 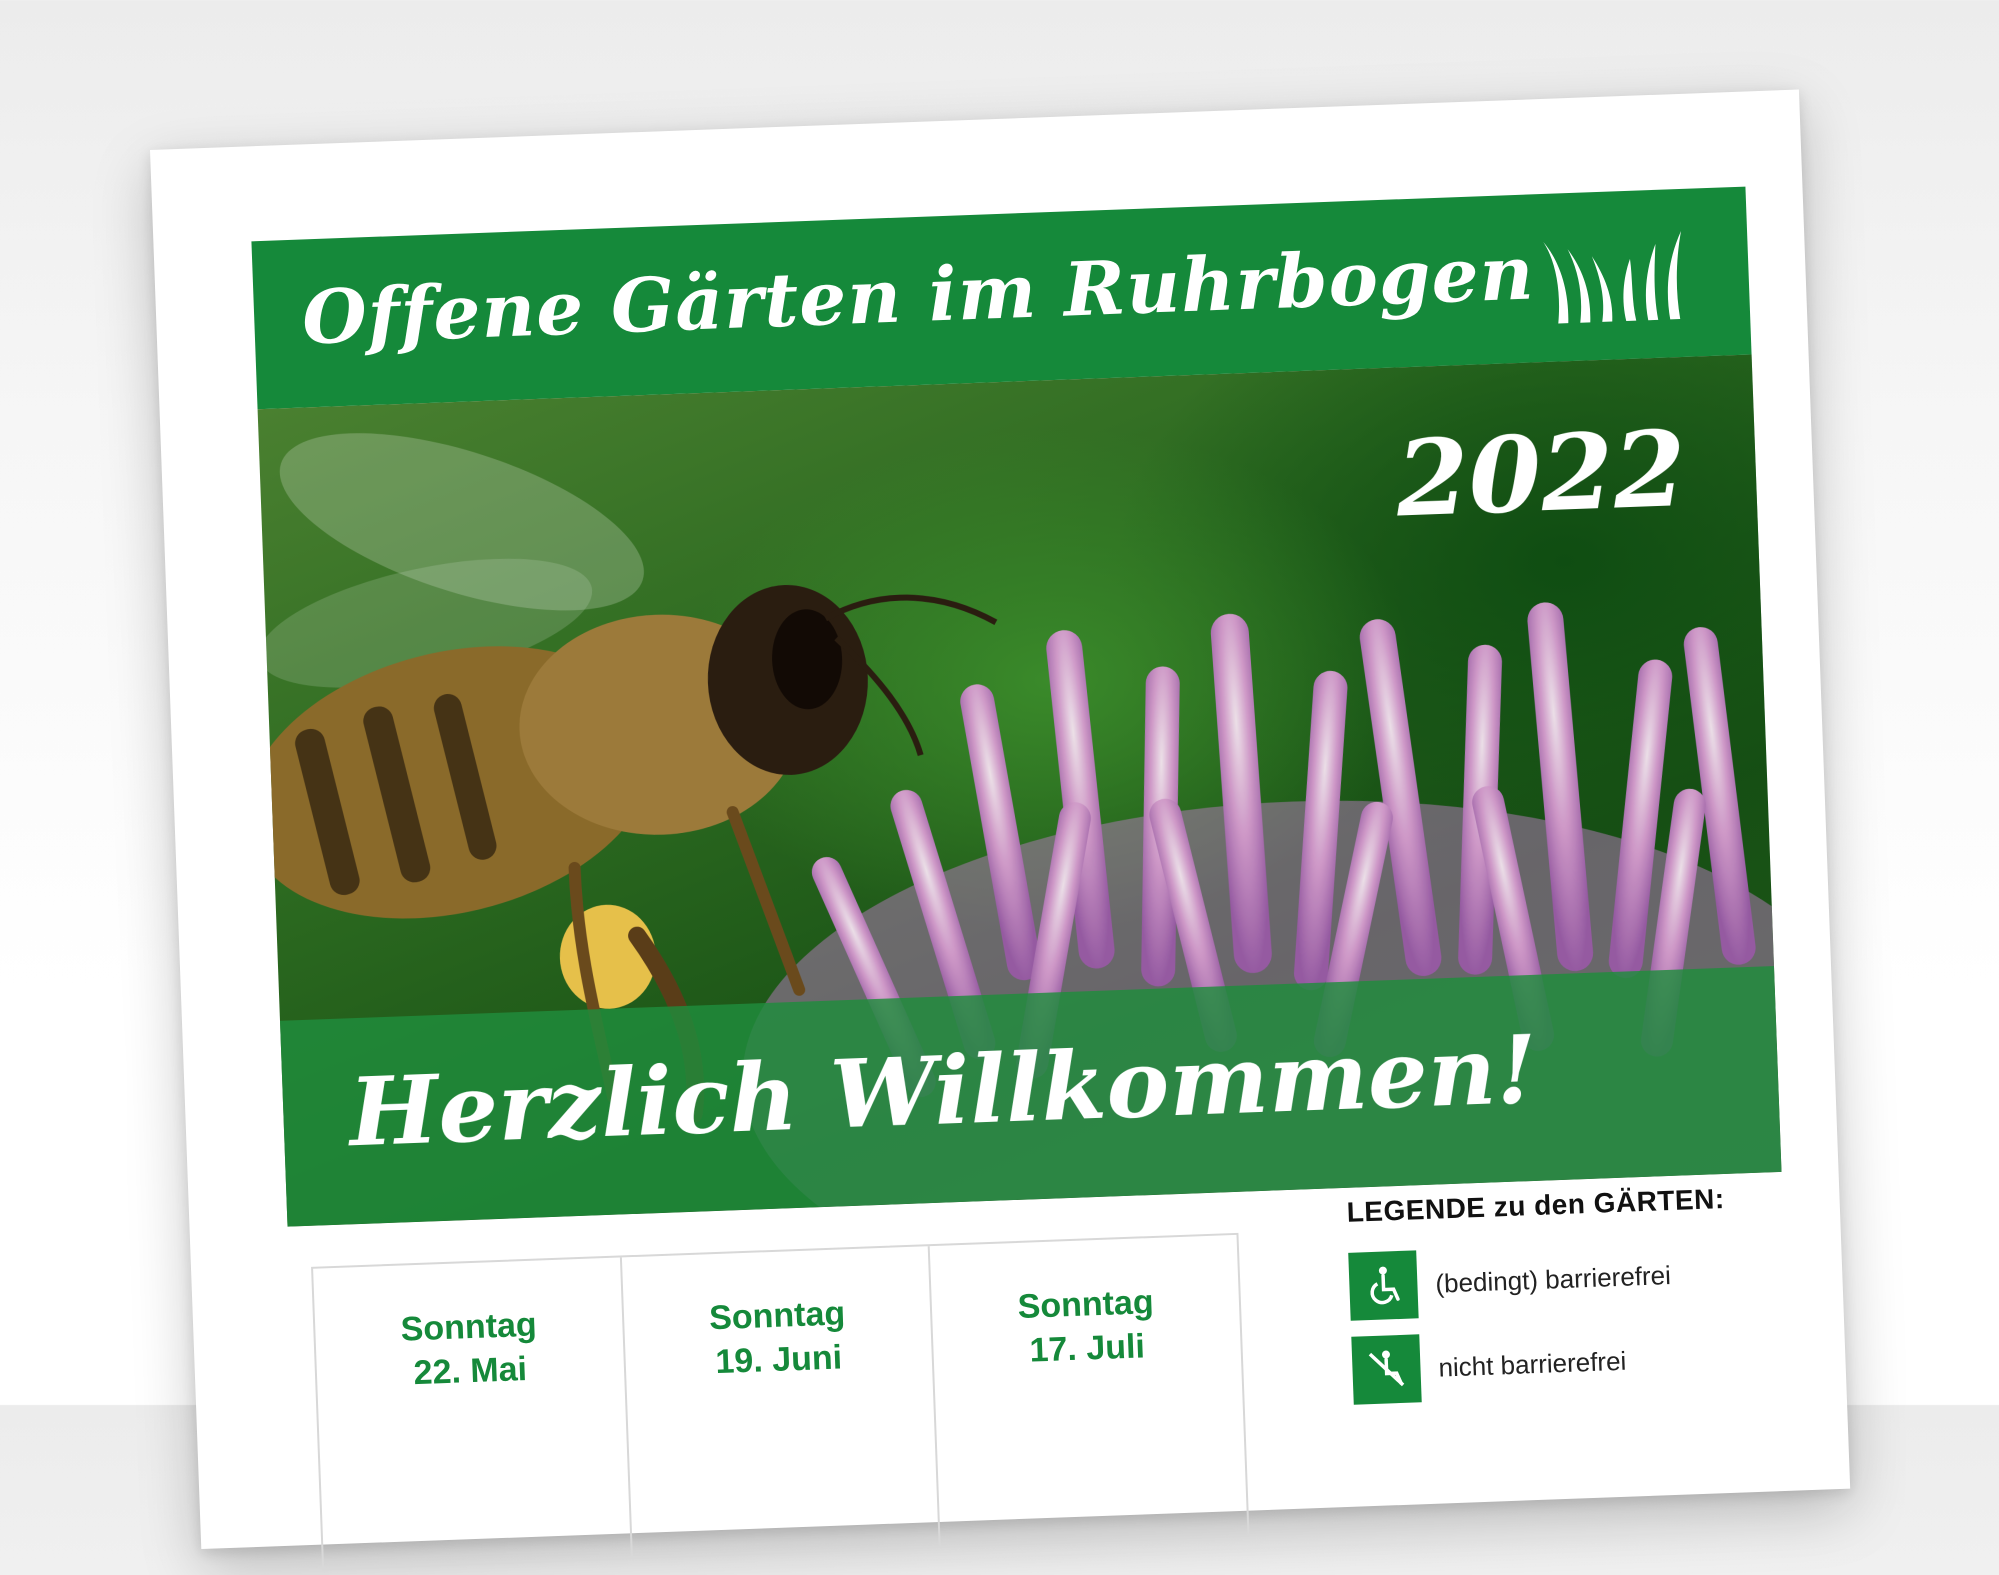 What do you see at coordinates (1612, 277) in the screenshot?
I see `grass-logo-icon` at bounding box center [1612, 277].